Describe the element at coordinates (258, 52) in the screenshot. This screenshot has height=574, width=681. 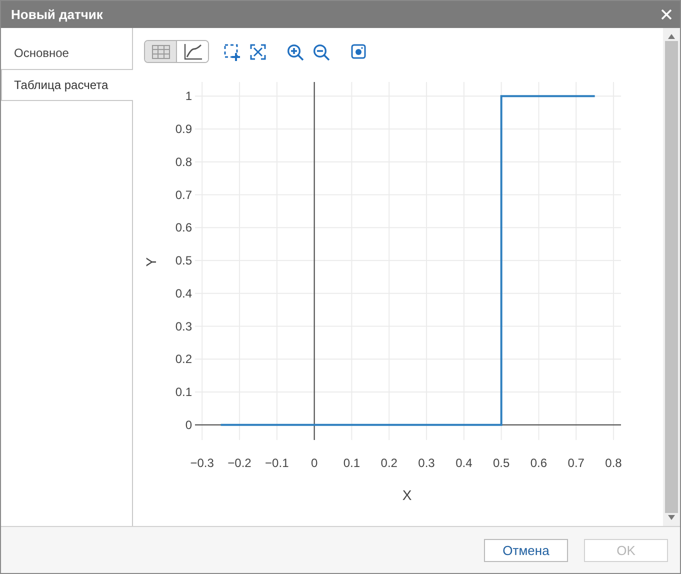
I see `expand-icon` at that location.